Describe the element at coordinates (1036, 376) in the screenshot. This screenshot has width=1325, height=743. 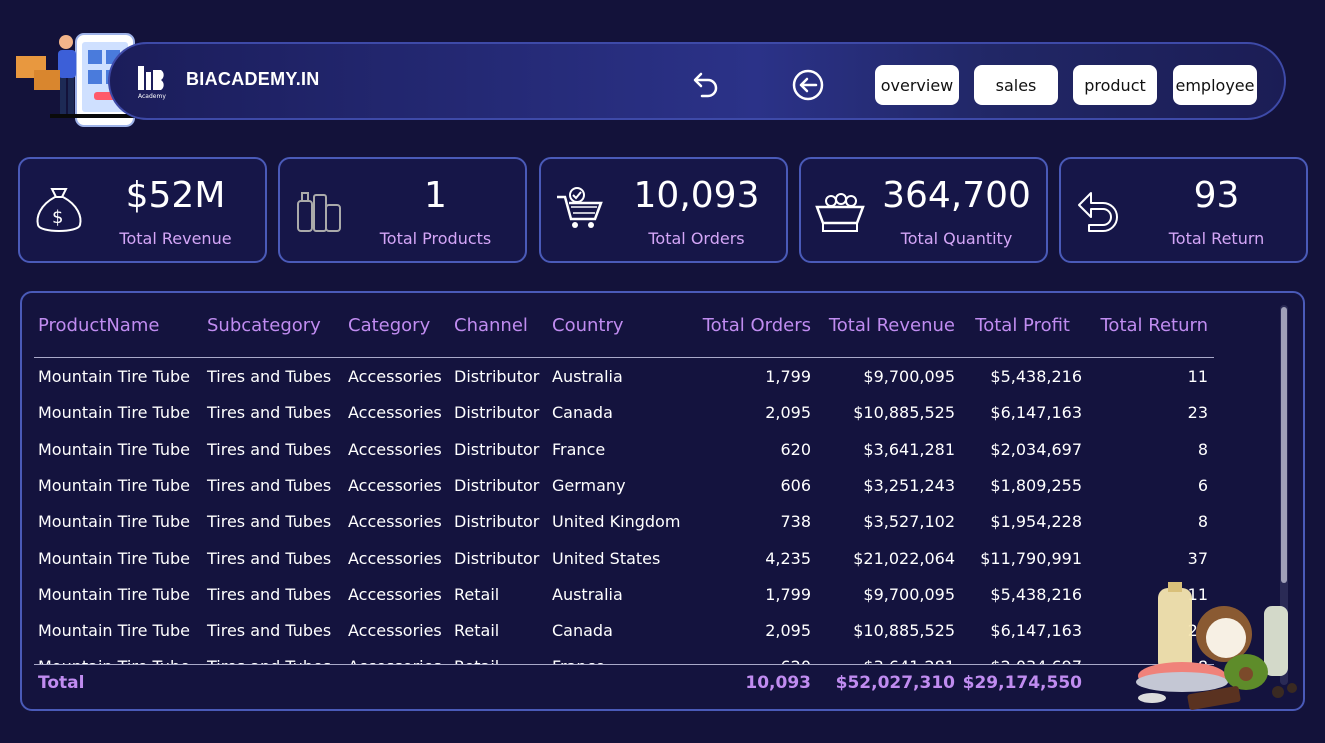
I see `cell-total-profit: $5,438,216` at that location.